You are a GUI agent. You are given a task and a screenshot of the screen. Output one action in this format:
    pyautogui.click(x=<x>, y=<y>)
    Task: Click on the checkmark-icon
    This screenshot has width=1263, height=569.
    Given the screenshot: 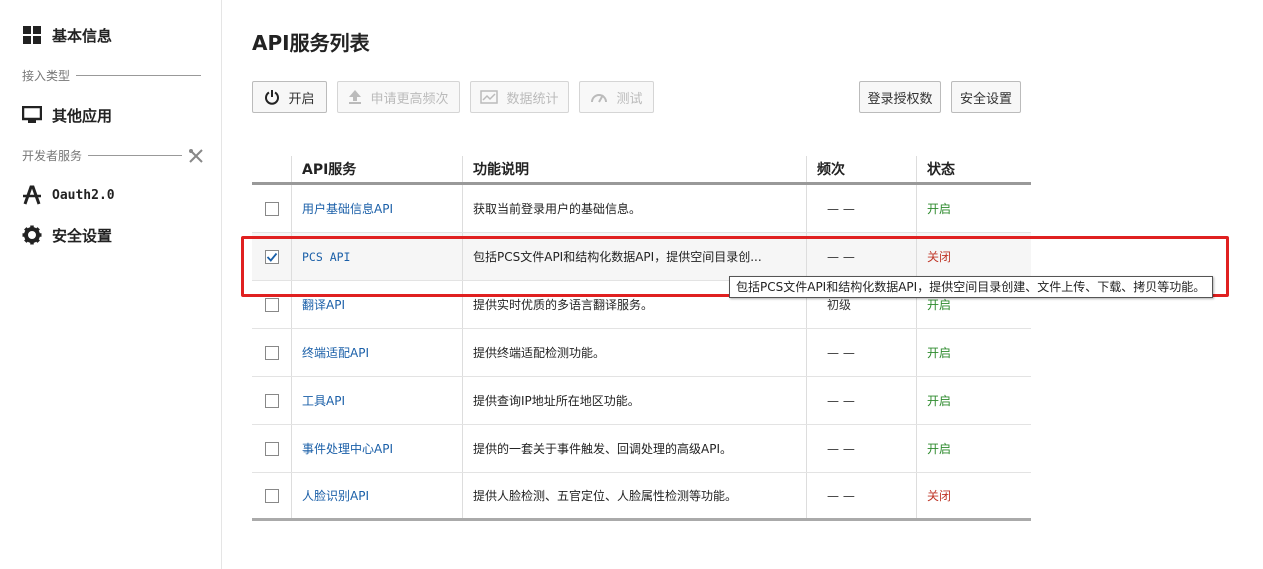 What is the action you would take?
    pyautogui.click(x=271, y=257)
    